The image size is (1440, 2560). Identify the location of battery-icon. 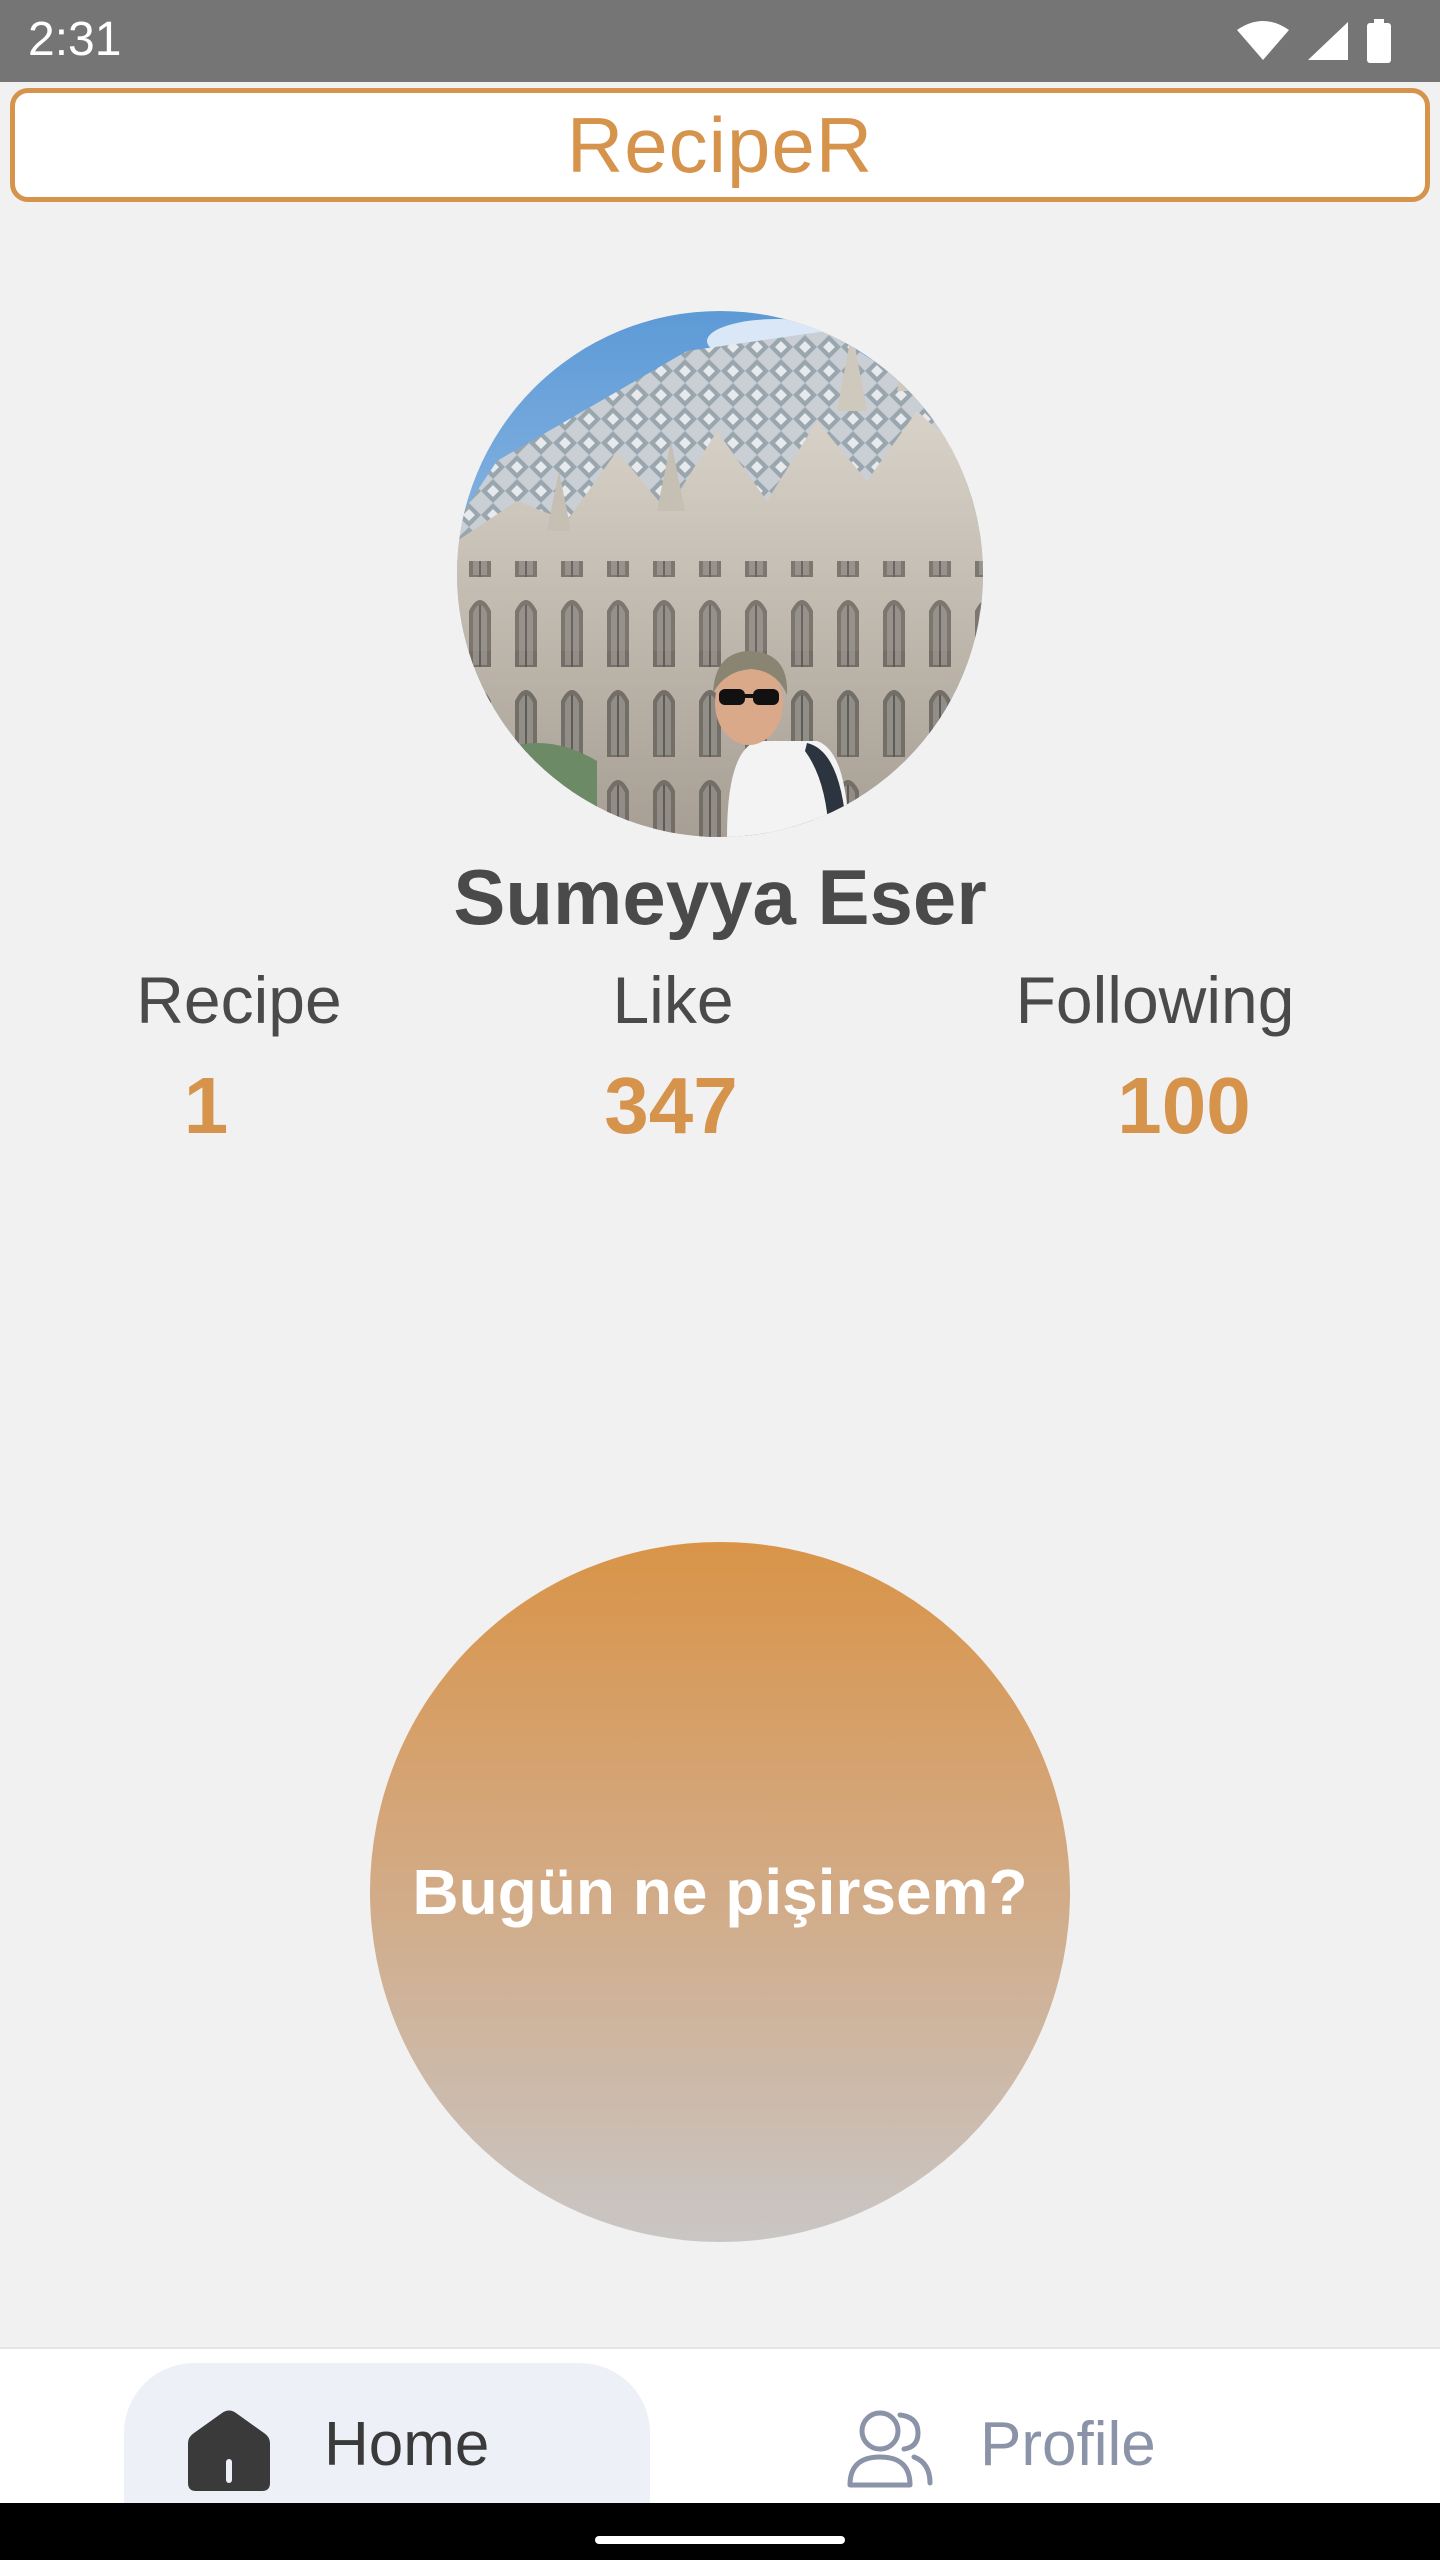
(1379, 41).